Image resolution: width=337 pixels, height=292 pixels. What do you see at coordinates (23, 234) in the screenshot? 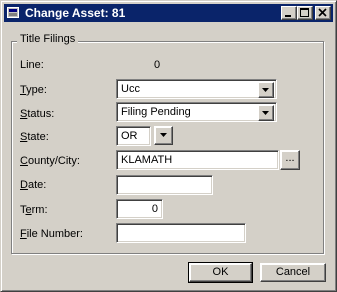
I see `file-number-label-hotkey: F` at bounding box center [23, 234].